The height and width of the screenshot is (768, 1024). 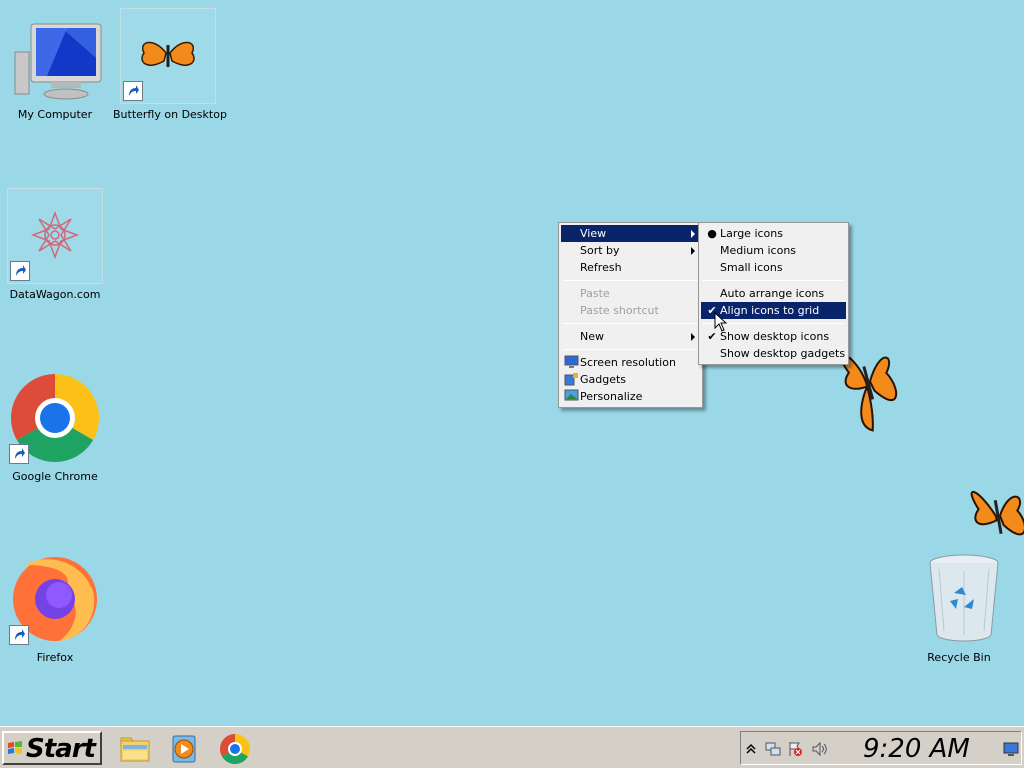 I want to click on menu-item-screen-resolution: Screen resolution, so click(x=630, y=362).